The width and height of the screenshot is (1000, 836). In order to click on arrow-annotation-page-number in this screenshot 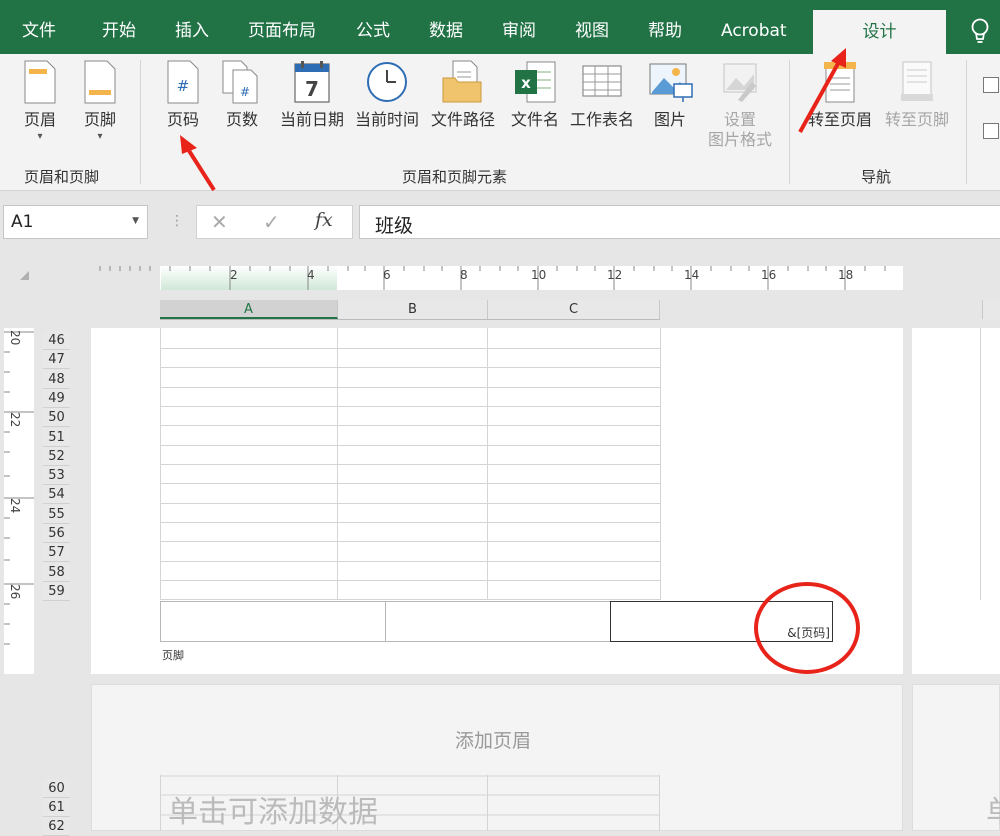, I will do `click(198, 163)`.